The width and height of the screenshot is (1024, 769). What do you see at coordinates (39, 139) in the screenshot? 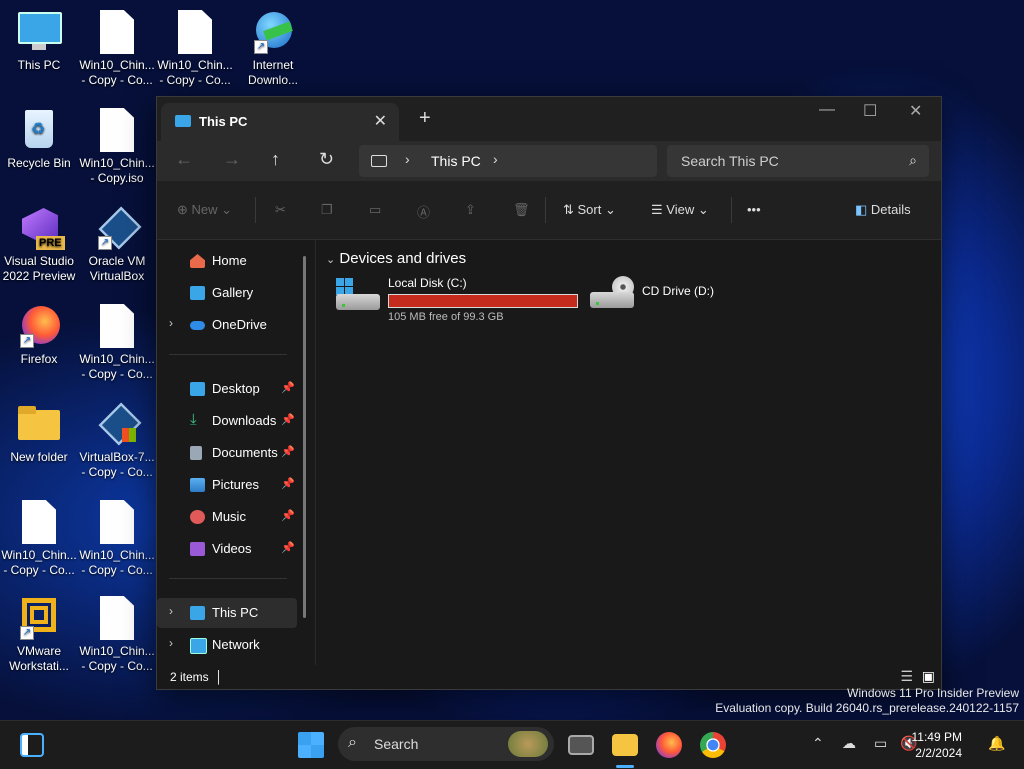
I see `desktop-icon-recycle-bin: ♻ Recycle Bin` at bounding box center [39, 139].